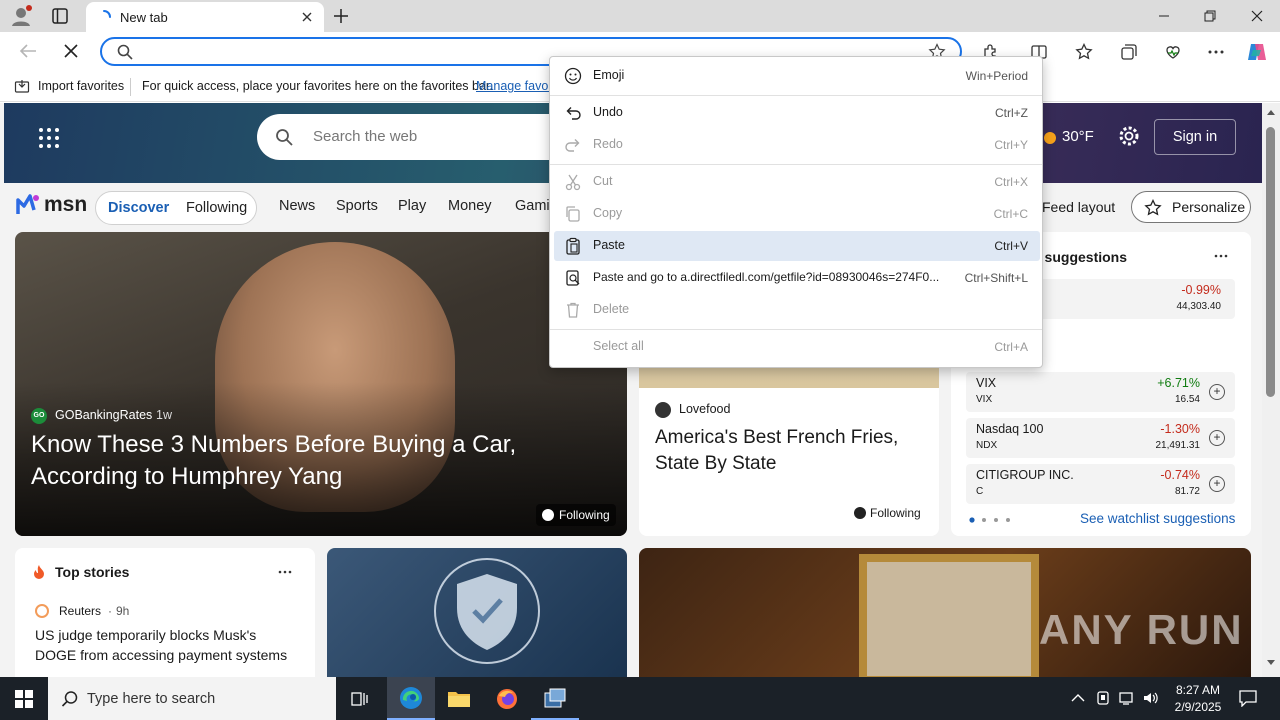  I want to click on close-tab-icon, so click(307, 17).